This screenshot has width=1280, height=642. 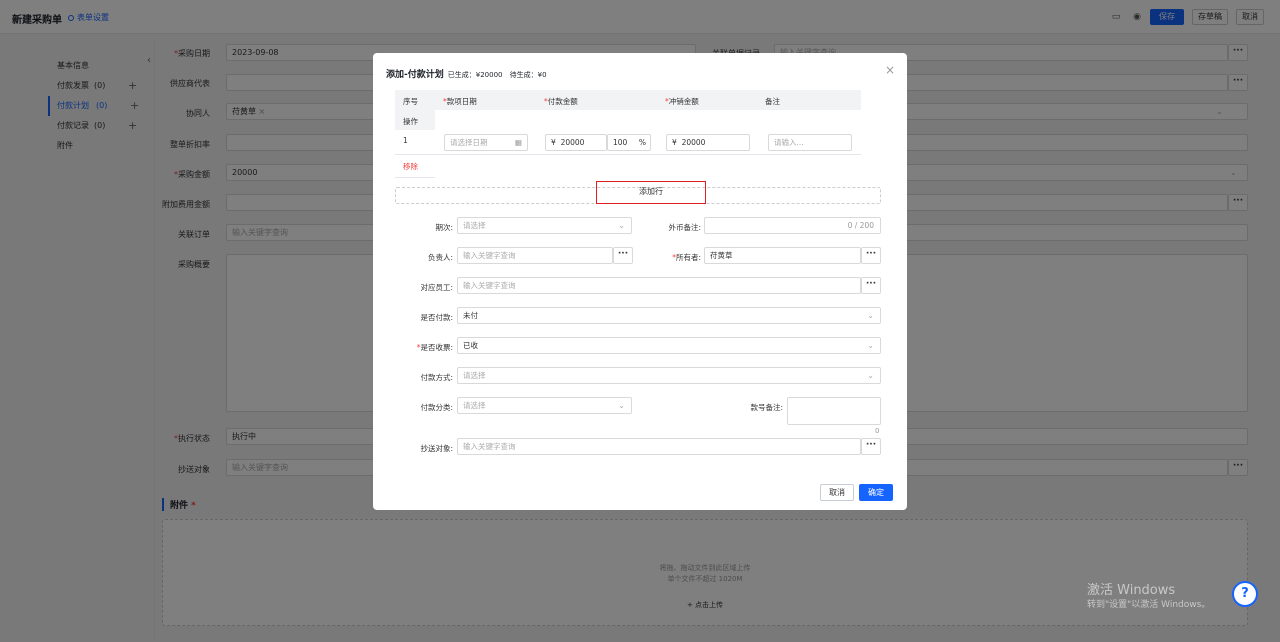 What do you see at coordinates (834, 411) in the screenshot?
I see `account-note-textarea` at bounding box center [834, 411].